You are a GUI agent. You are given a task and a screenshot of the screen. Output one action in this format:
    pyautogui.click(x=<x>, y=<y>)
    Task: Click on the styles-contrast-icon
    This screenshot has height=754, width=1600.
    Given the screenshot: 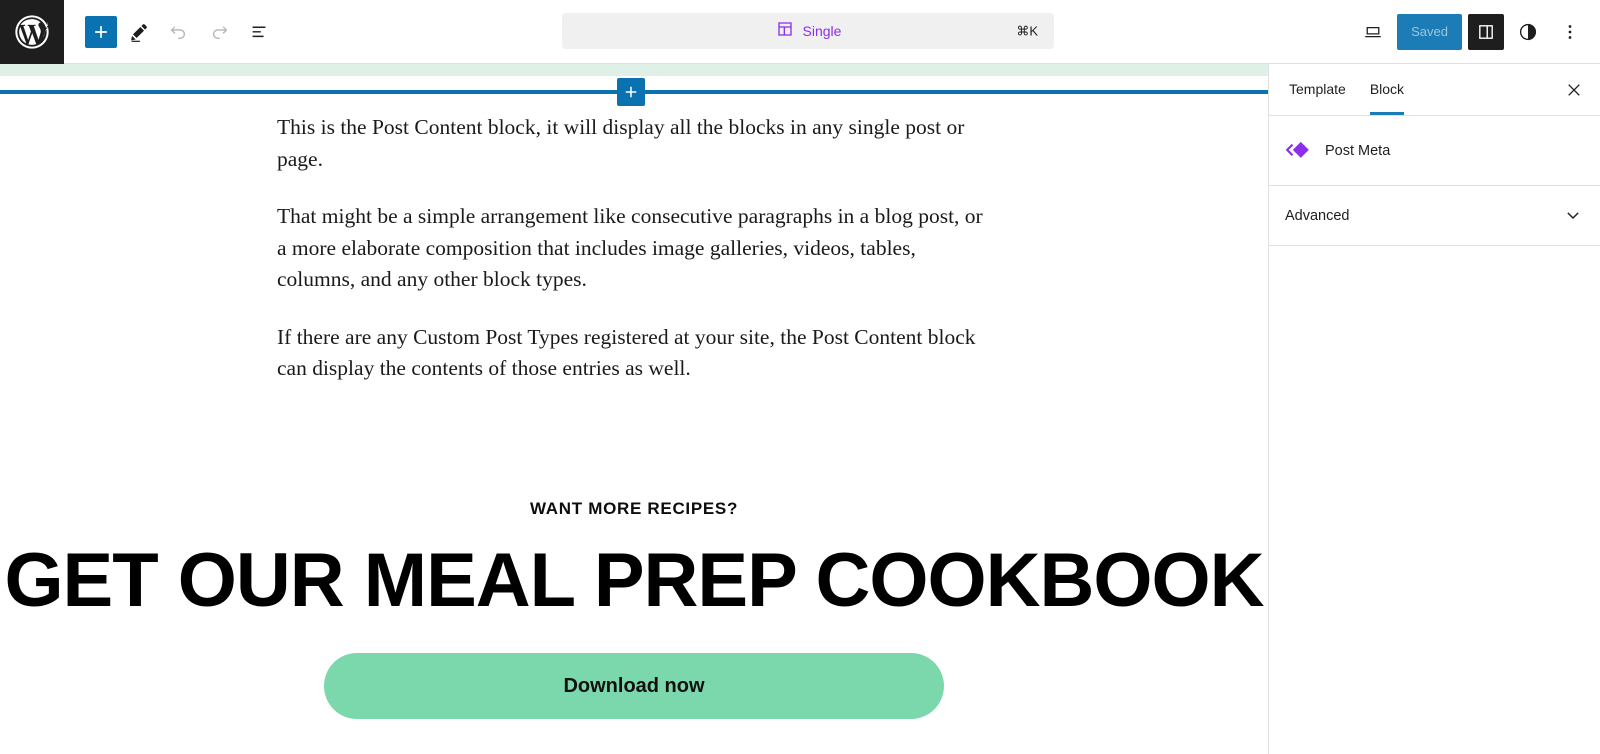 What is the action you would take?
    pyautogui.click(x=1528, y=32)
    